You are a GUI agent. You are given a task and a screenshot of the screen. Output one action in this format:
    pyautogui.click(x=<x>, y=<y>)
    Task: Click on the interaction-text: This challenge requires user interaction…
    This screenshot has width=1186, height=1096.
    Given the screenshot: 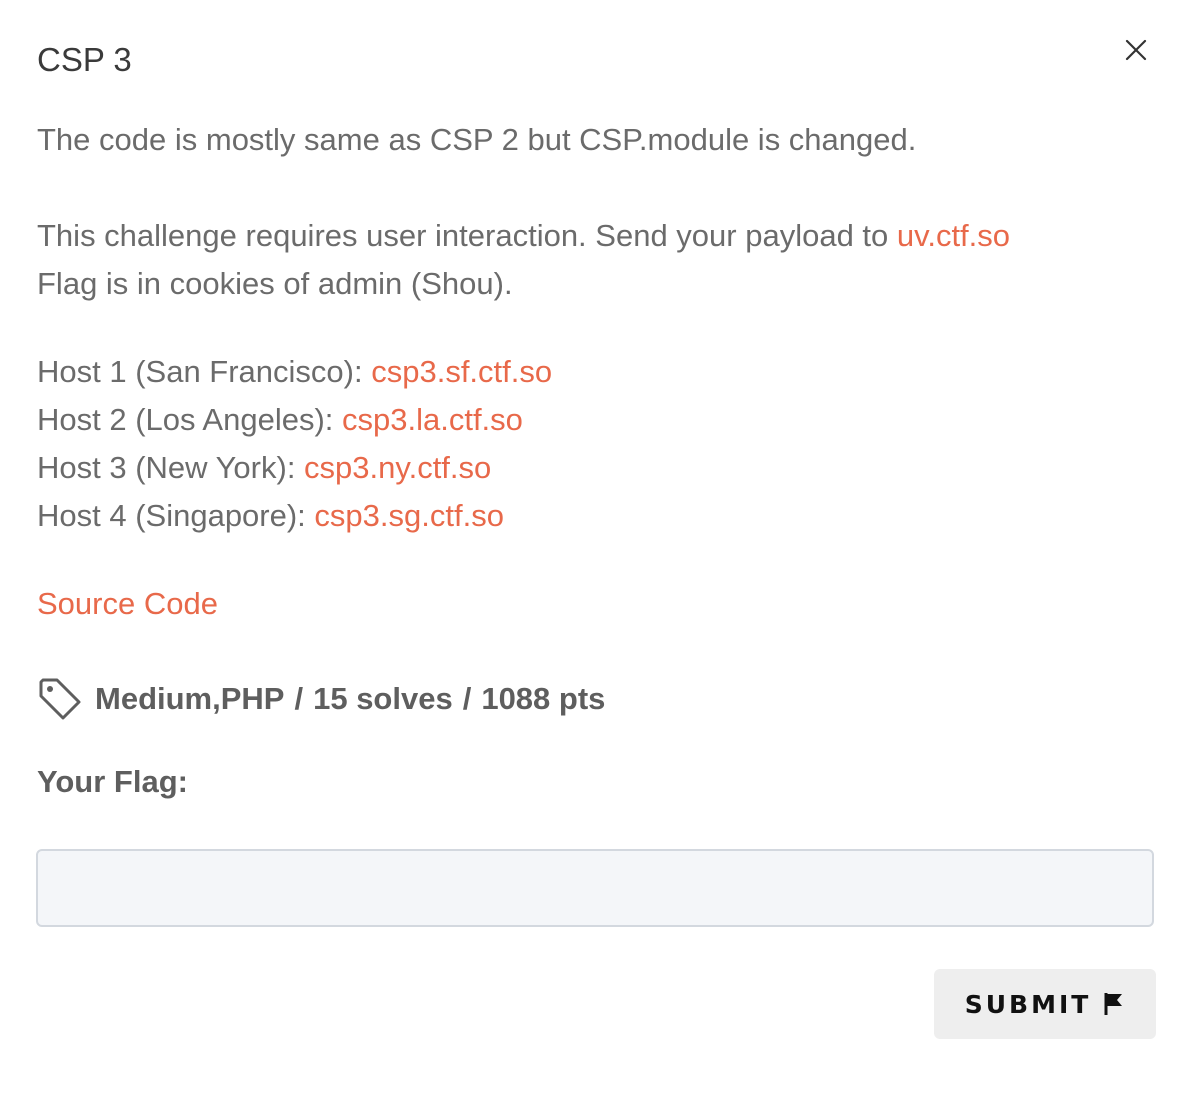 What is the action you would take?
    pyautogui.click(x=467, y=235)
    